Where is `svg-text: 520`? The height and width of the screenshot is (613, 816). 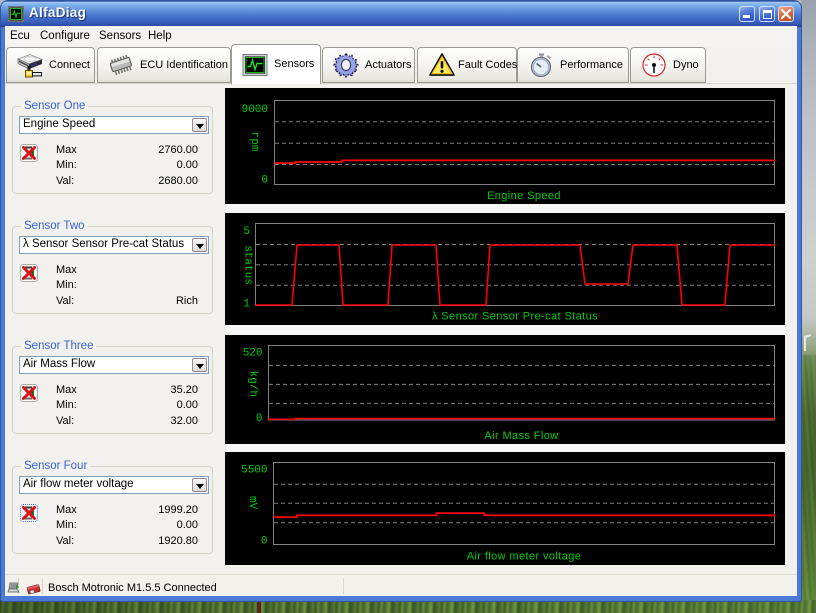 svg-text: 520 is located at coordinates (253, 354).